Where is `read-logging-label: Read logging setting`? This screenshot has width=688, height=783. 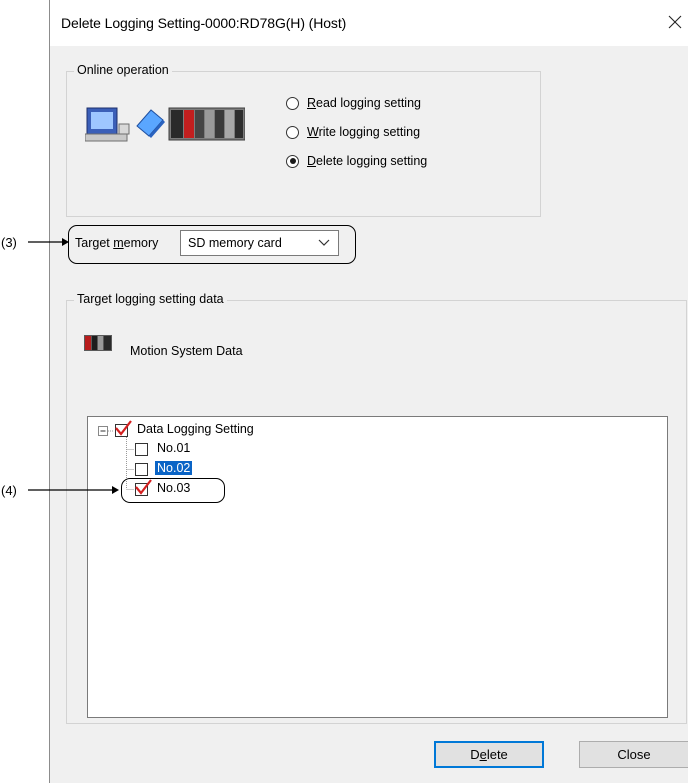
read-logging-label: Read logging setting is located at coordinates (364, 103).